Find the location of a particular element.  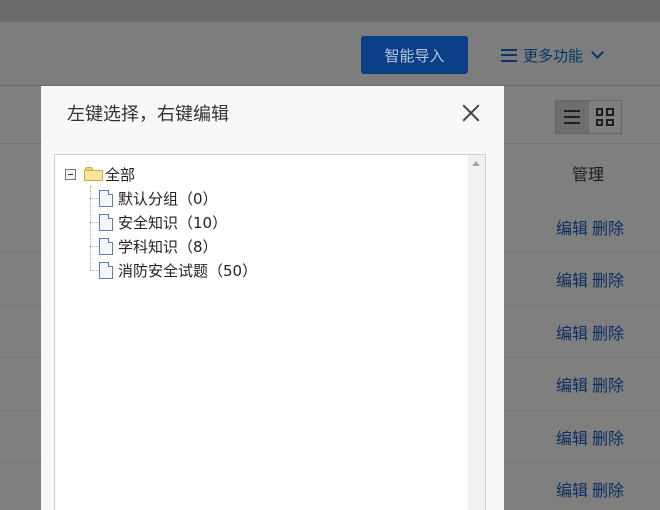

tree-node-item: 消防安全试题（50） is located at coordinates (173, 270).